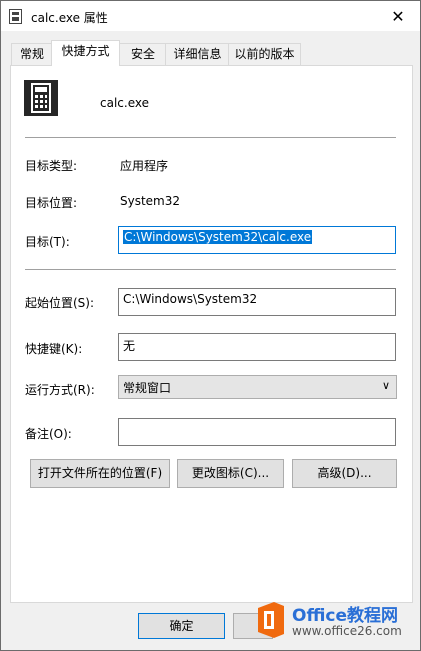 This screenshot has width=421, height=651. Describe the element at coordinates (264, 54) in the screenshot. I see `tab-previous-versions: 以前的版本` at that location.